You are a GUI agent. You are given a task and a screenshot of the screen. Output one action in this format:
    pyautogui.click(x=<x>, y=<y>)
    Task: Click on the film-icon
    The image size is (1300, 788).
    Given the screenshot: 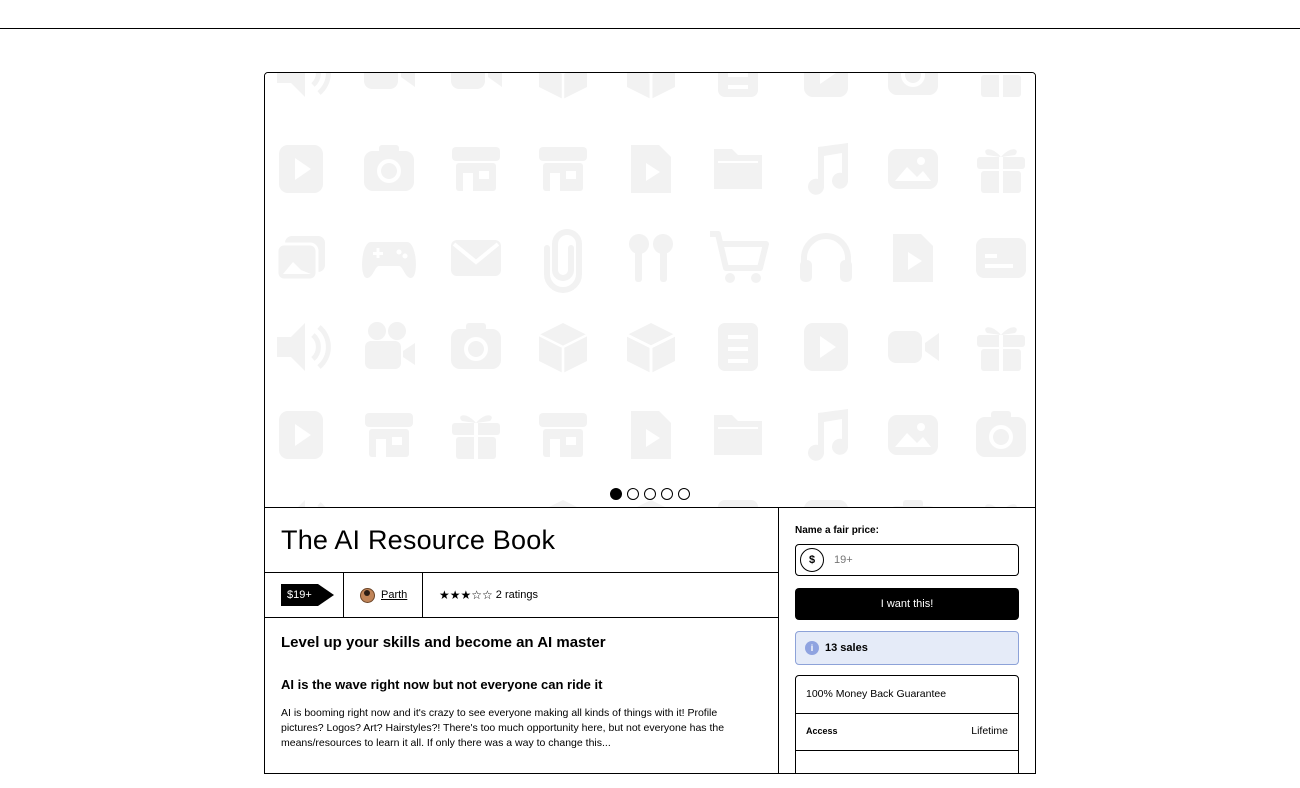 What is the action you would take?
    pyautogui.click(x=390, y=345)
    